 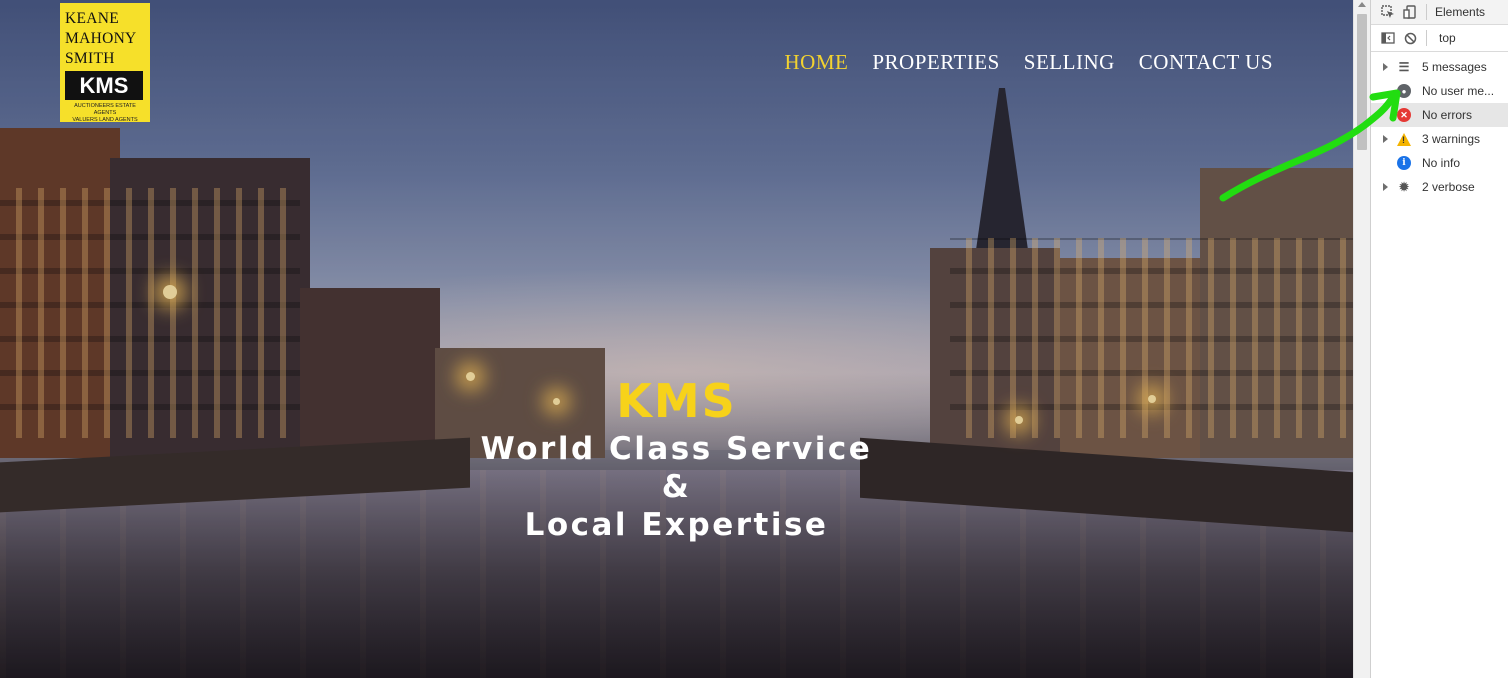 What do you see at coordinates (1362, 4) in the screenshot?
I see `scroll-up-arrow-icon` at bounding box center [1362, 4].